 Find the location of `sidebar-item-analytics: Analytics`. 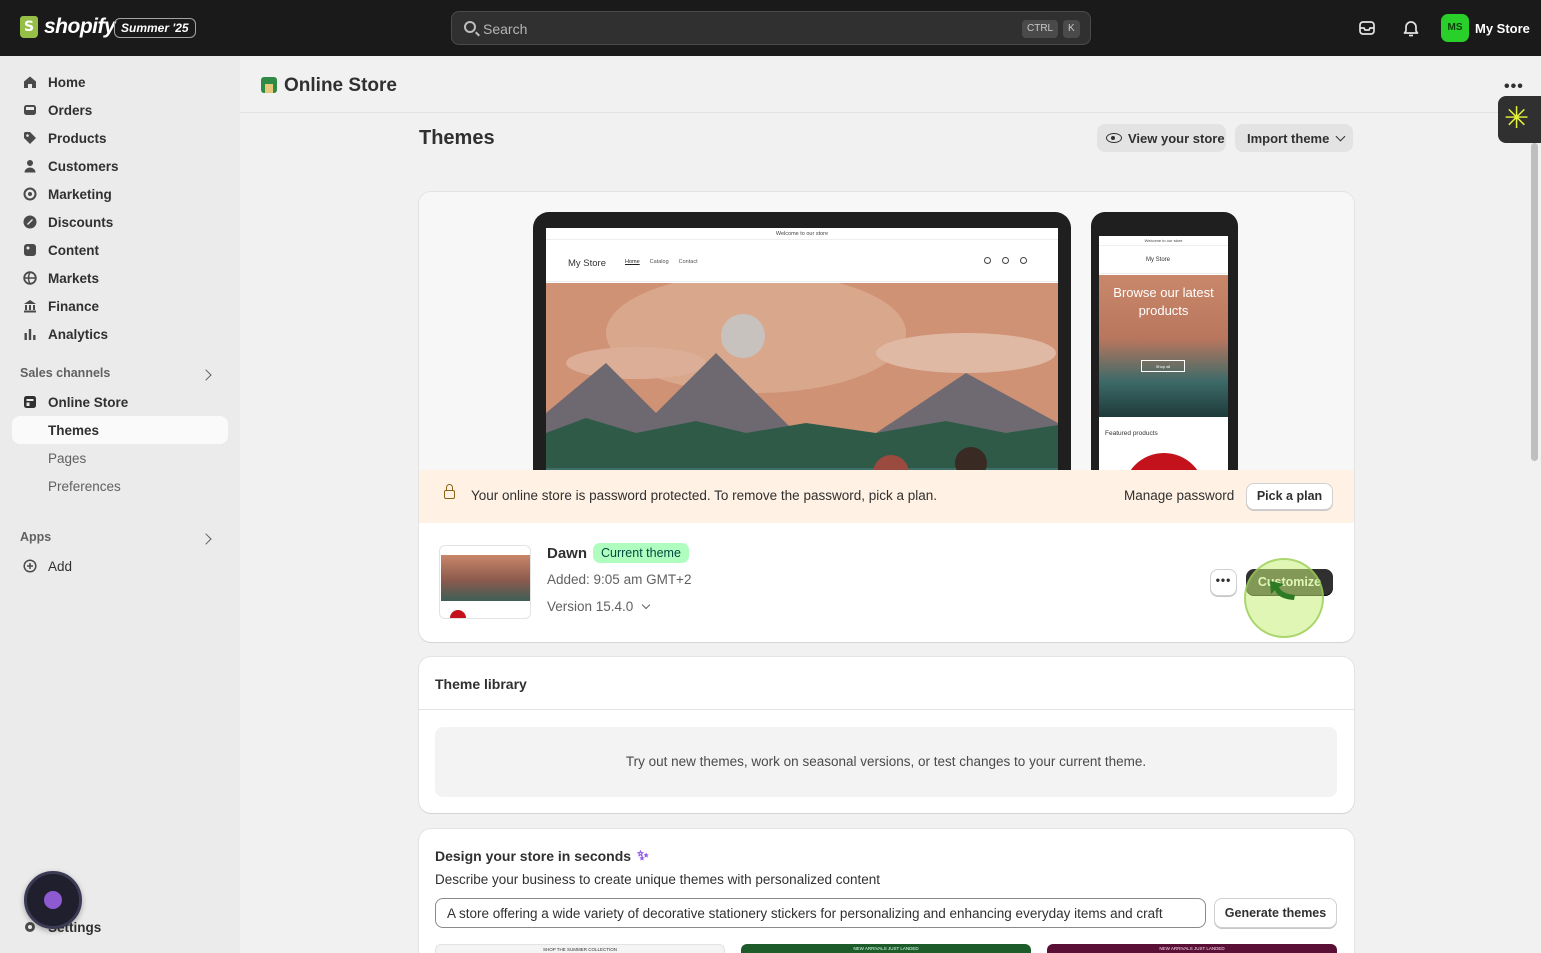

sidebar-item-analytics: Analytics is located at coordinates (120, 334).